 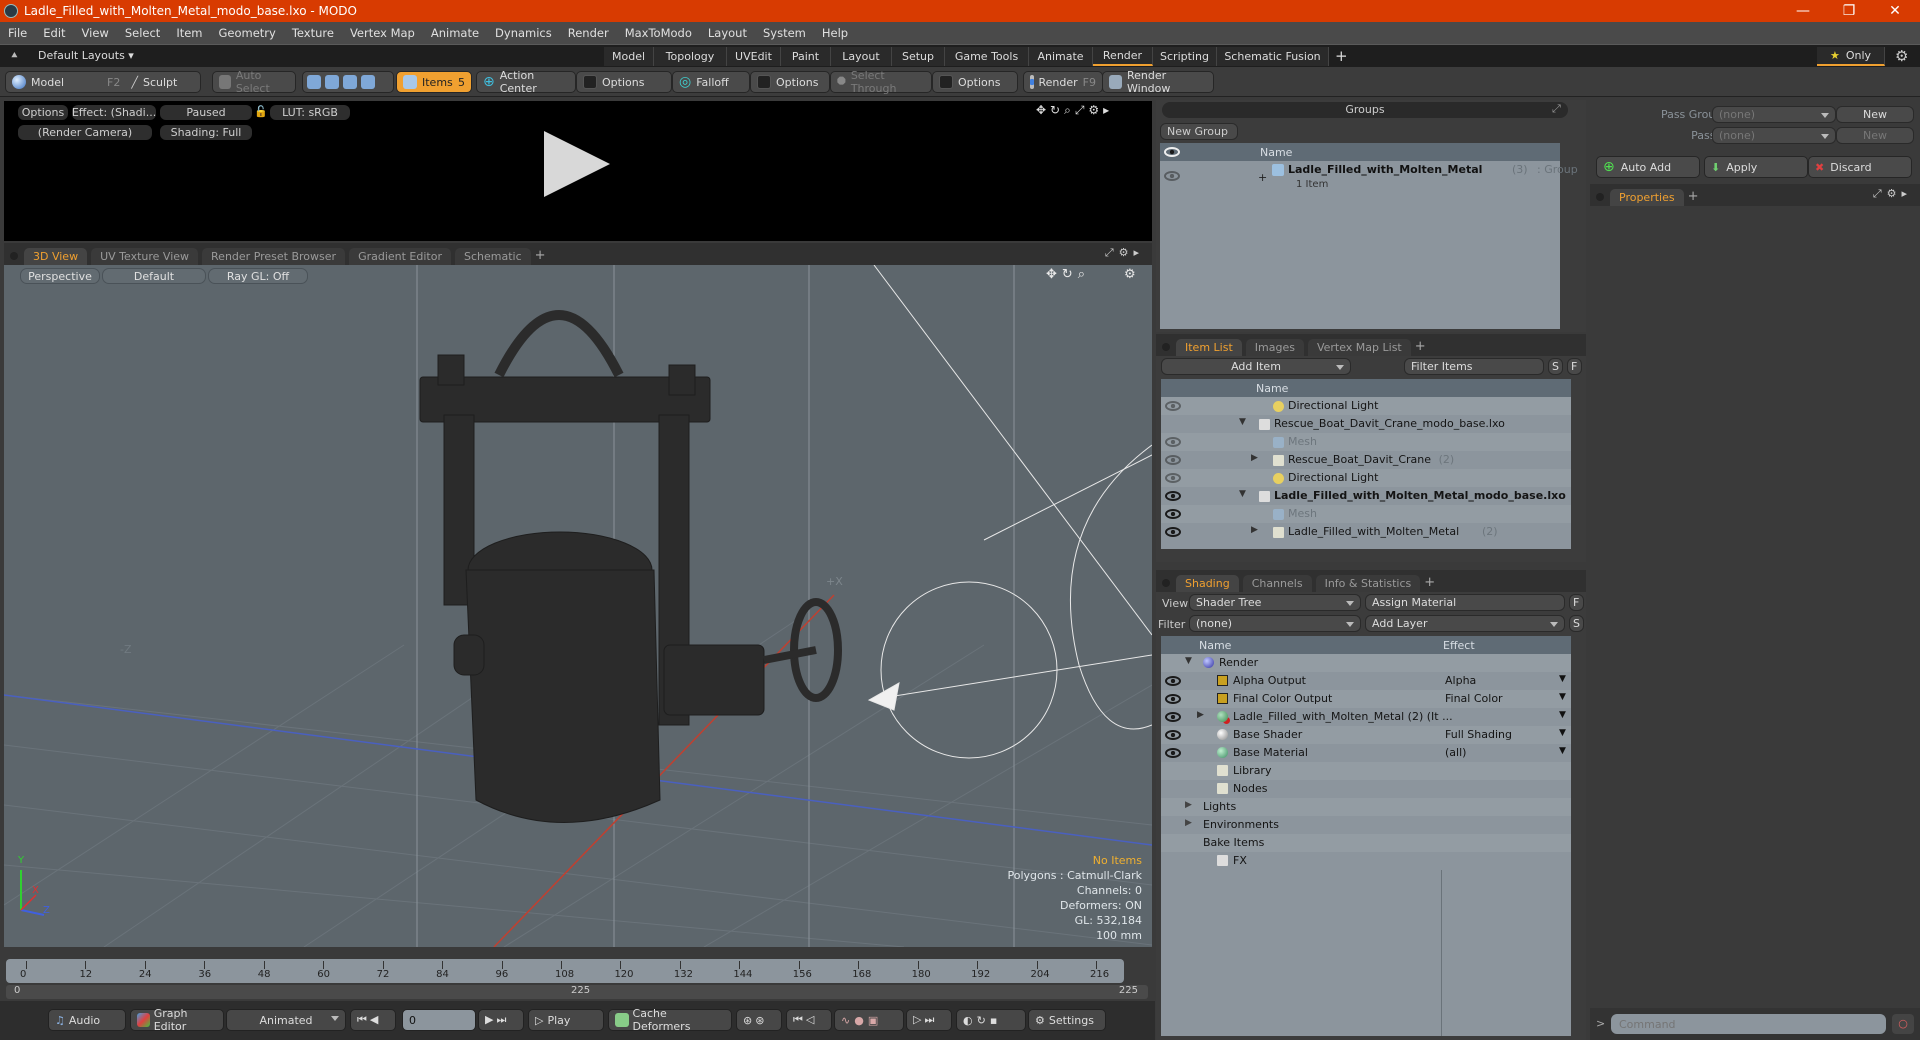 What do you see at coordinates (501, 1020) in the screenshot?
I see `go-to-end-button: ▶⏭` at bounding box center [501, 1020].